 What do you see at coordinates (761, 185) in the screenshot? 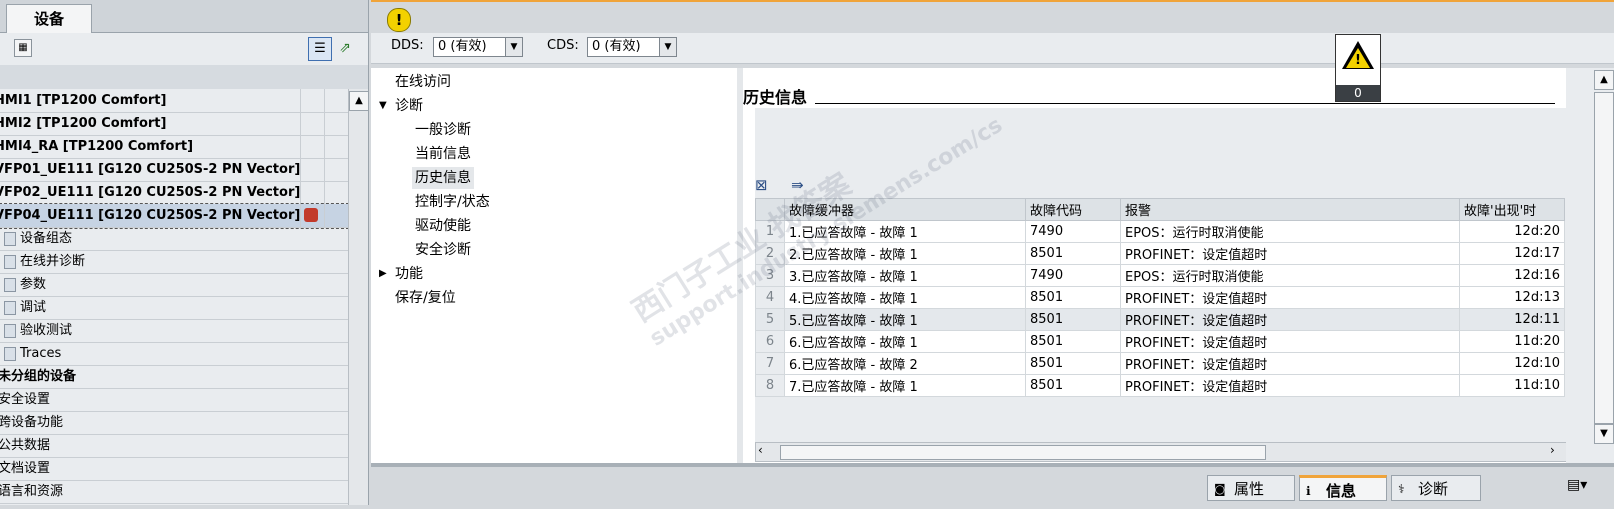
I see `clear-faults-icon: ⊠` at bounding box center [761, 185].